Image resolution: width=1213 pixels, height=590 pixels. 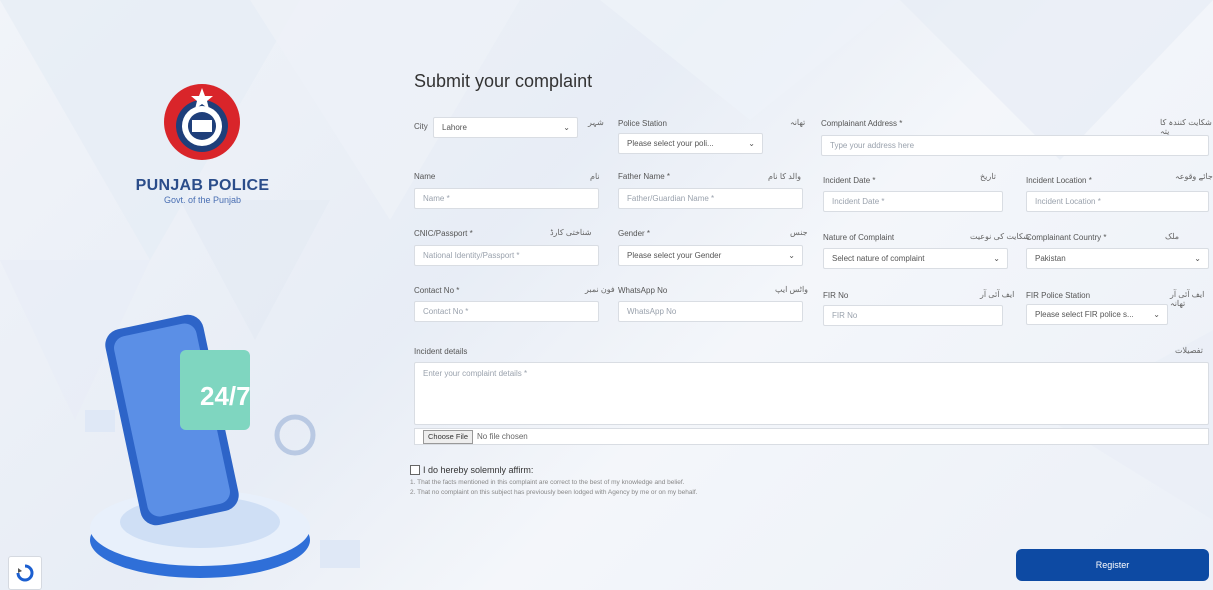 What do you see at coordinates (849, 180) in the screenshot?
I see `incident-date-label: Incident Date *` at bounding box center [849, 180].